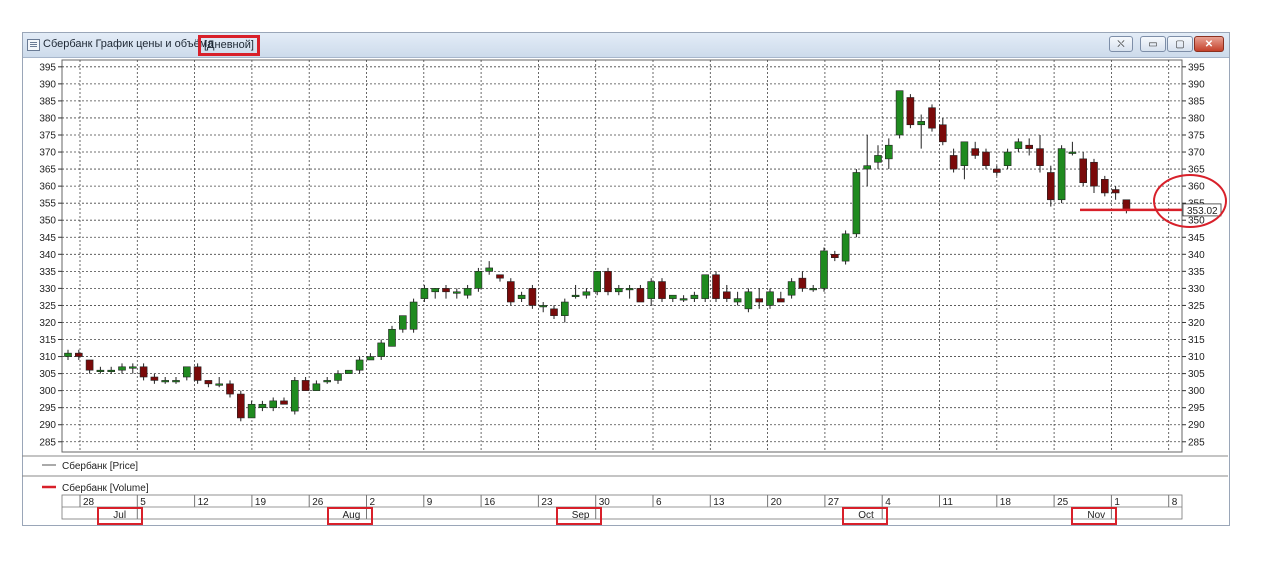  Describe the element at coordinates (1196, 340) in the screenshot. I see `y-tick-label-right: 315` at that location.